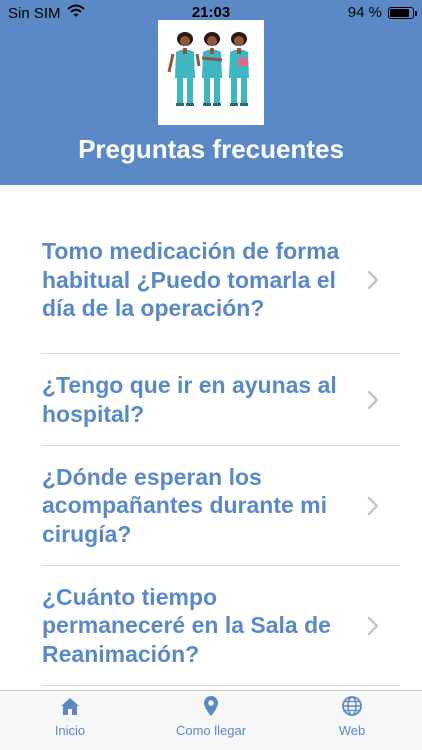 The image size is (422, 750). I want to click on tab-inicio: Inicio, so click(70, 716).